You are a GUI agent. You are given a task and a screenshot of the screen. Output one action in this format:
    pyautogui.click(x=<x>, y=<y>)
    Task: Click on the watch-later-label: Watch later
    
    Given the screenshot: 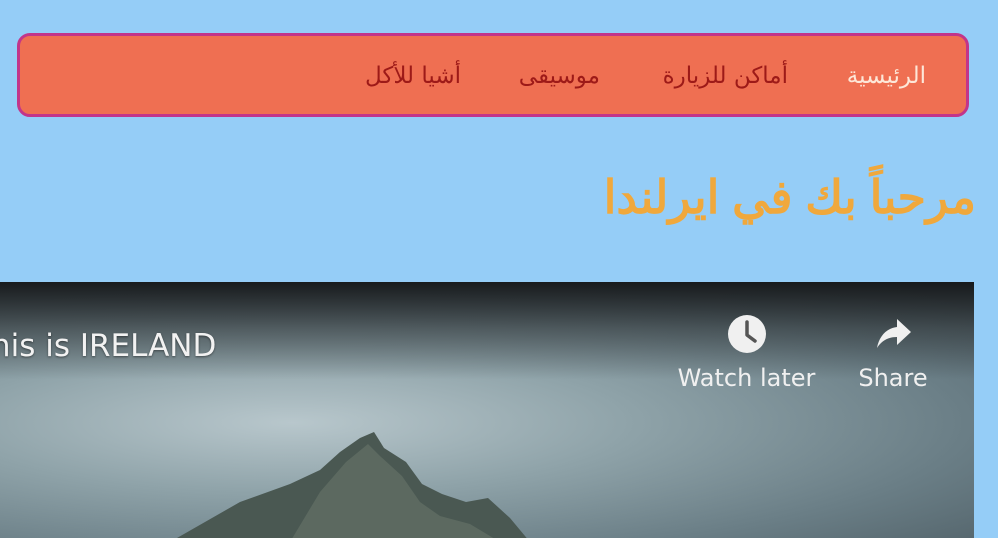 What is the action you would take?
    pyautogui.click(x=746, y=378)
    